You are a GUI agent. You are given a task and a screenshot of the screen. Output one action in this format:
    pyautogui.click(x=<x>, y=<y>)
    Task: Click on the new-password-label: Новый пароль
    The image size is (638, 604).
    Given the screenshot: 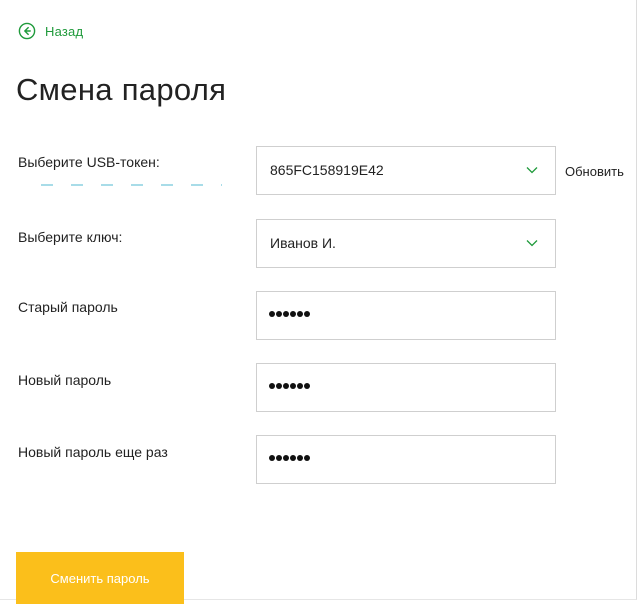 What is the action you would take?
    pyautogui.click(x=65, y=380)
    